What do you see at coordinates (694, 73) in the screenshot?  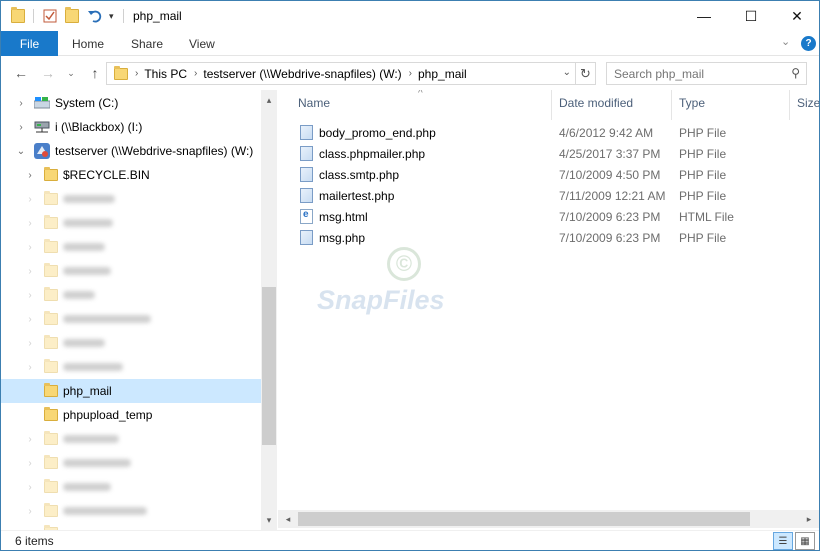 I see `search-input` at bounding box center [694, 73].